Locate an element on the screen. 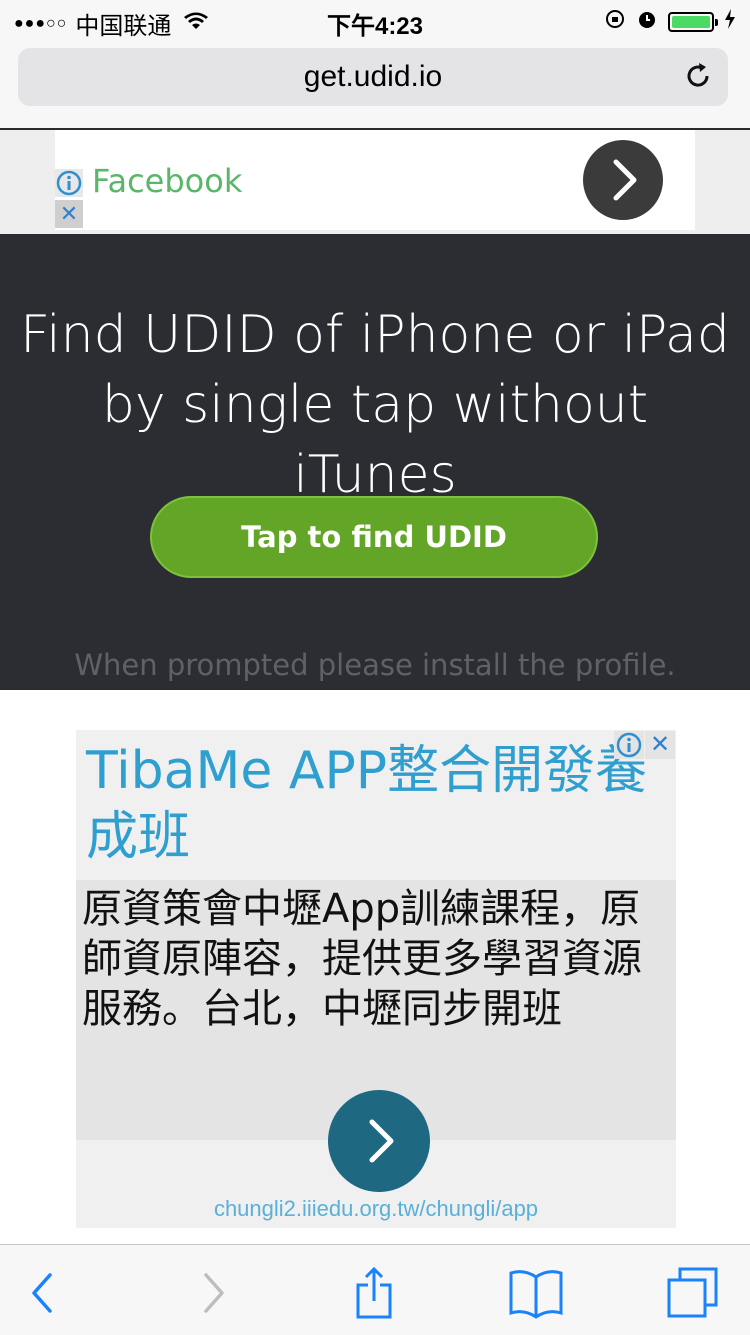 This screenshot has width=750, height=1335. ad-close-icon: ✕ is located at coordinates (69, 214).